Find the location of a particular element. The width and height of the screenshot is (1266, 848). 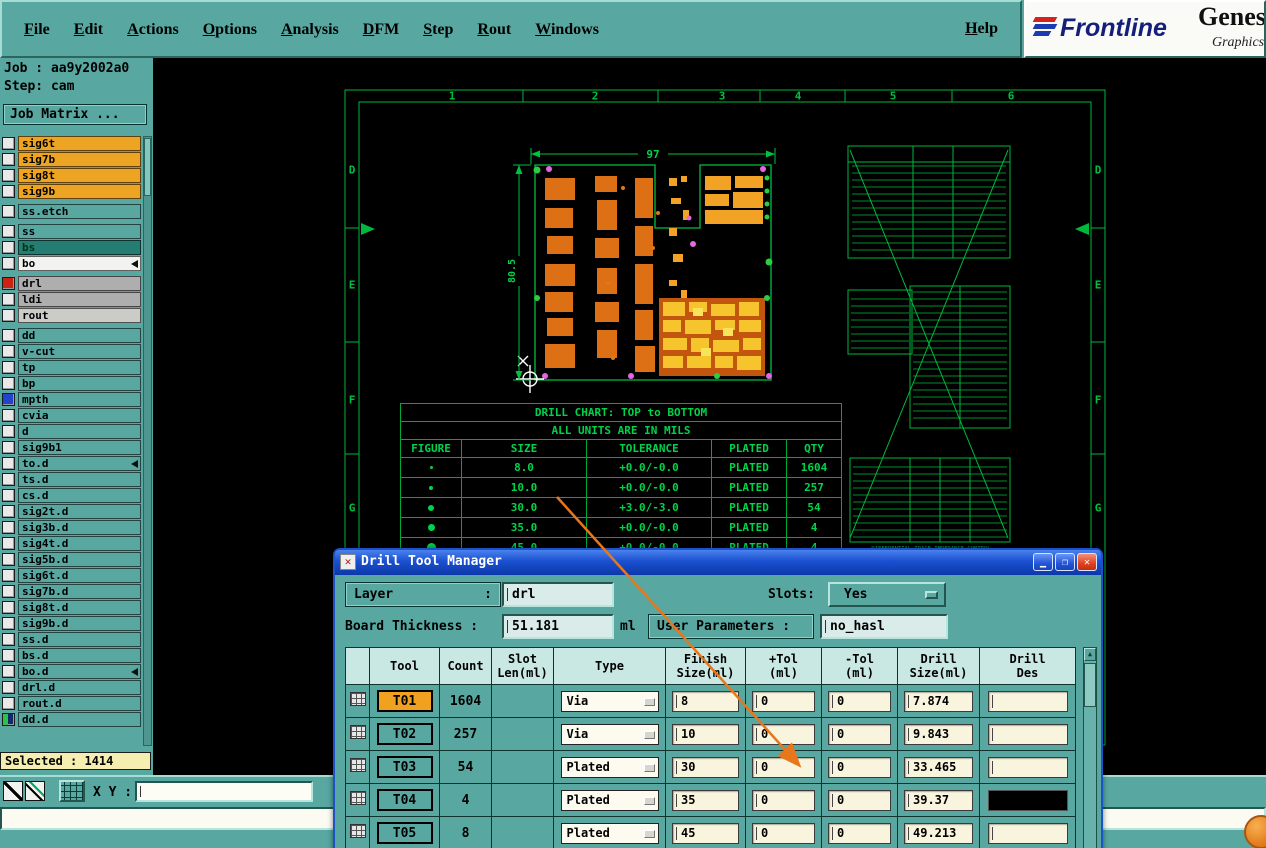

layer-row-sig7b: sig7b is located at coordinates (71, 159).